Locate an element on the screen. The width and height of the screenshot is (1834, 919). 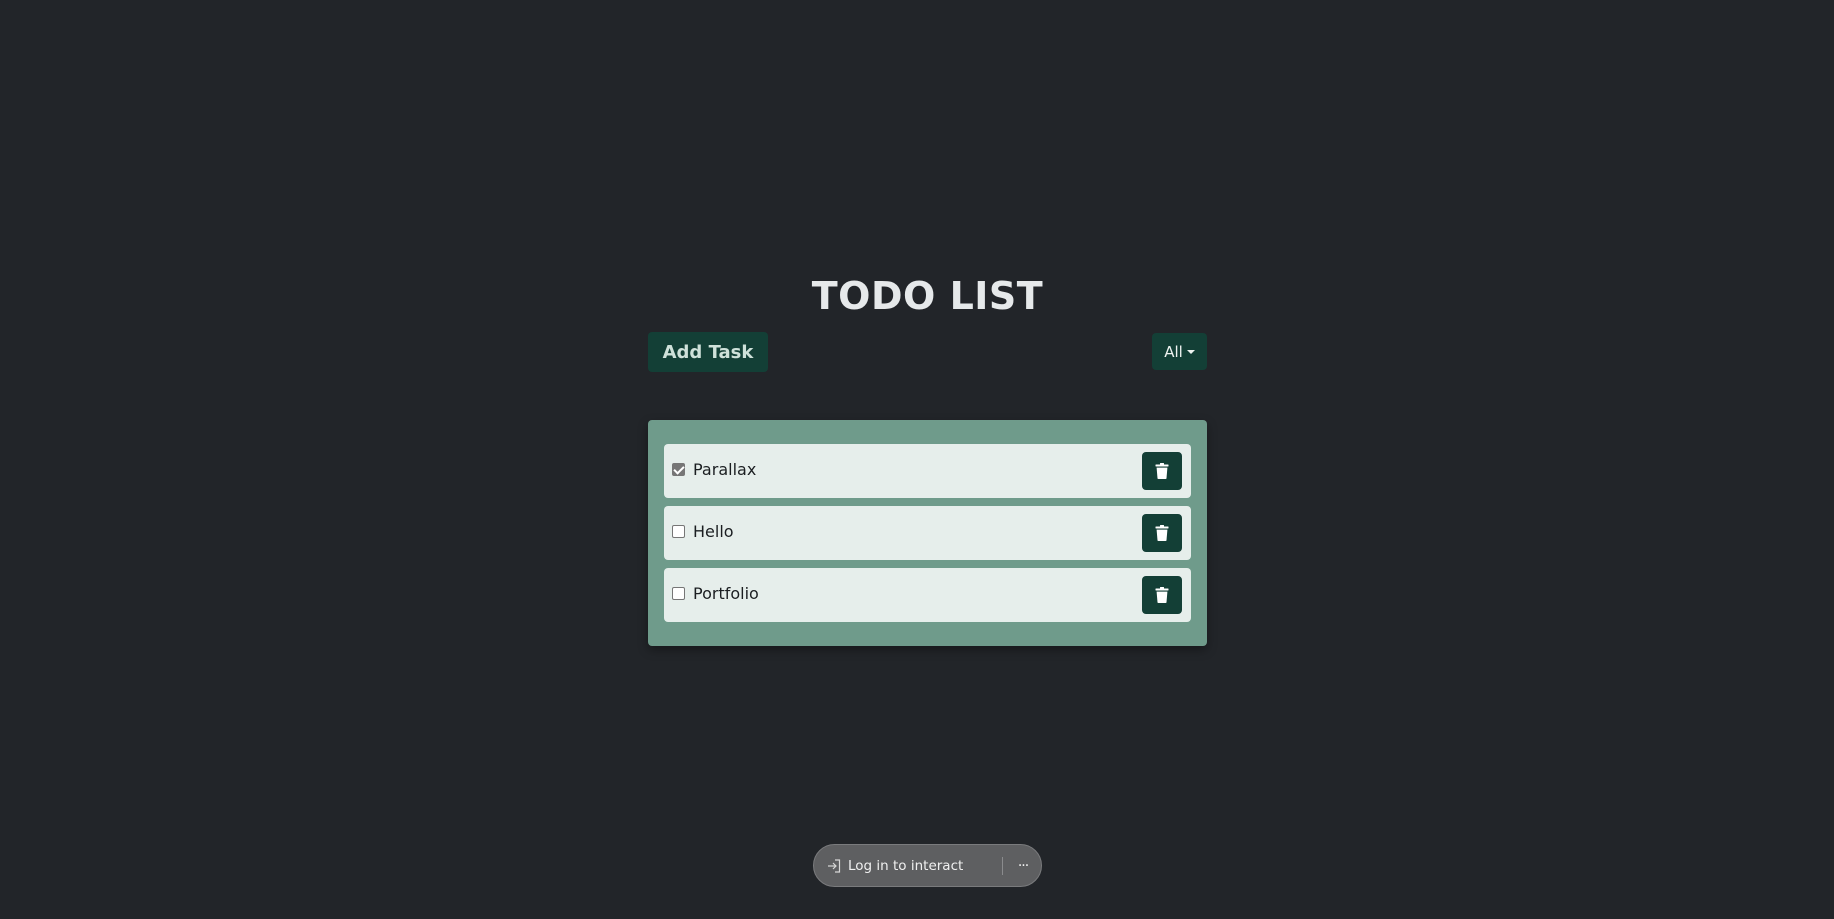
todo-list: Parallax Hello Portfolio is located at coordinates (927, 533).